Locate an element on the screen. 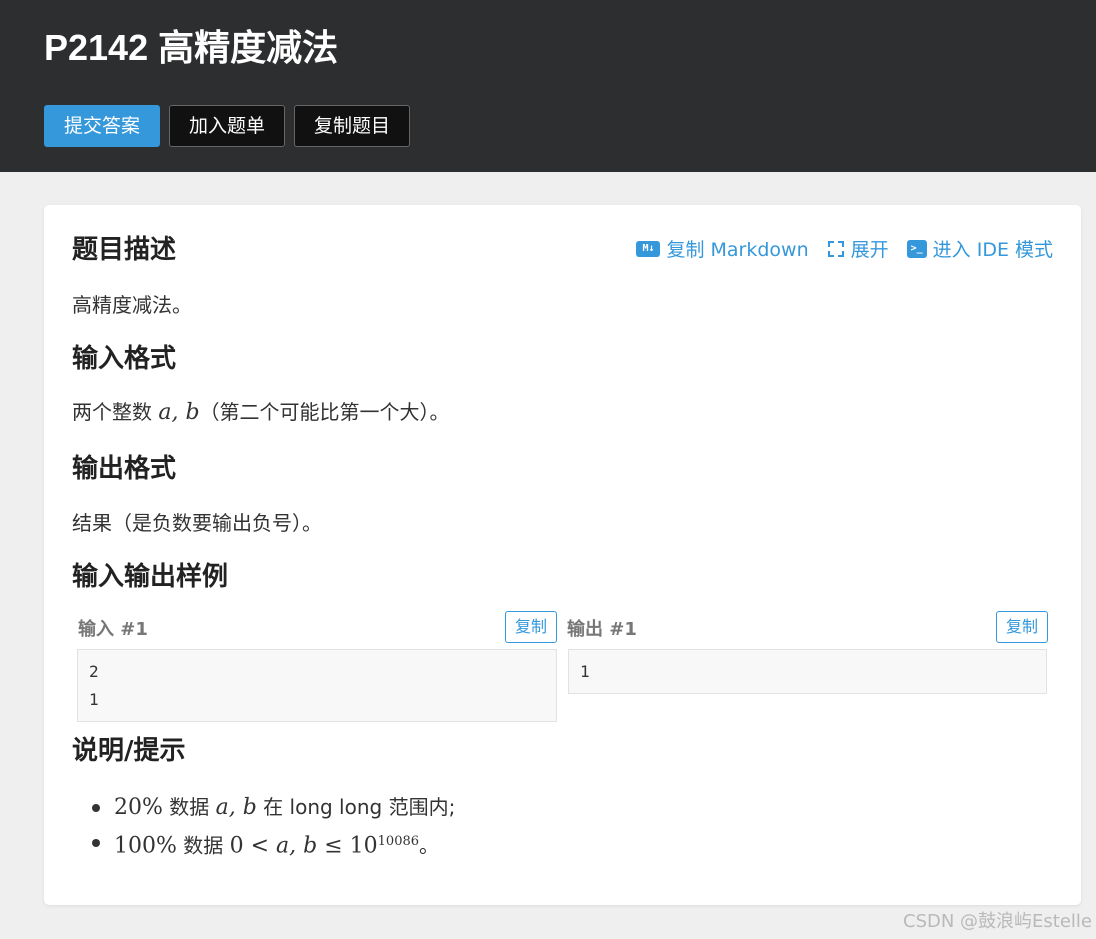  sample-output-box: 1 is located at coordinates (807, 671).